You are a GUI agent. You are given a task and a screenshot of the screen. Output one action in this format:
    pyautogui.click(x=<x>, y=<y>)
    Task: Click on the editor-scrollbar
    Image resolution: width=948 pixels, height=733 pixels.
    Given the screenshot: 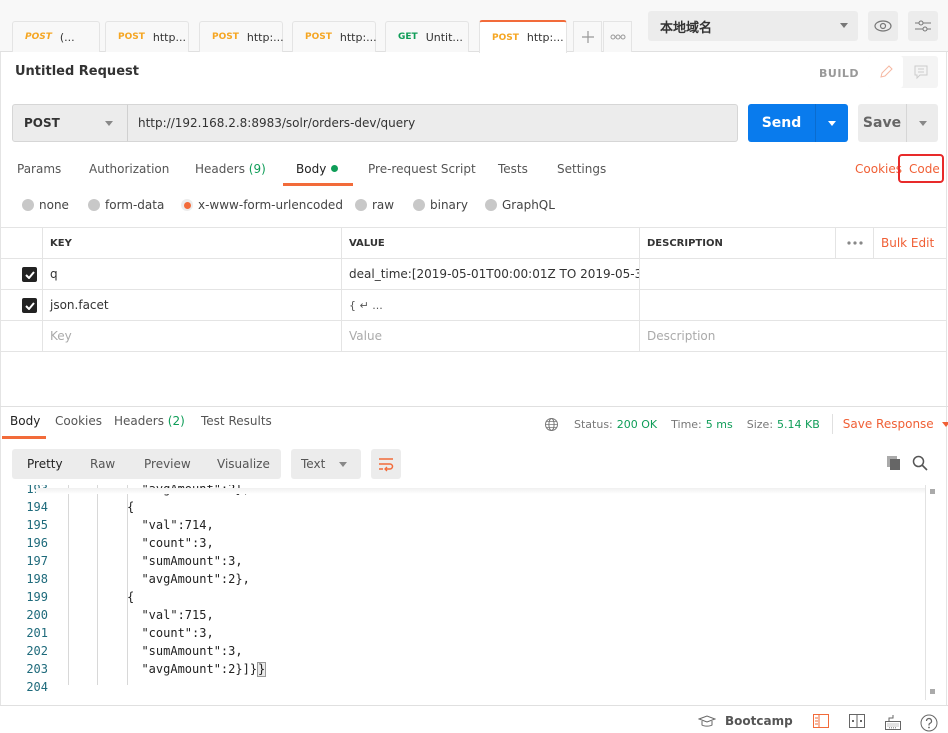 What is the action you would take?
    pyautogui.click(x=931, y=592)
    